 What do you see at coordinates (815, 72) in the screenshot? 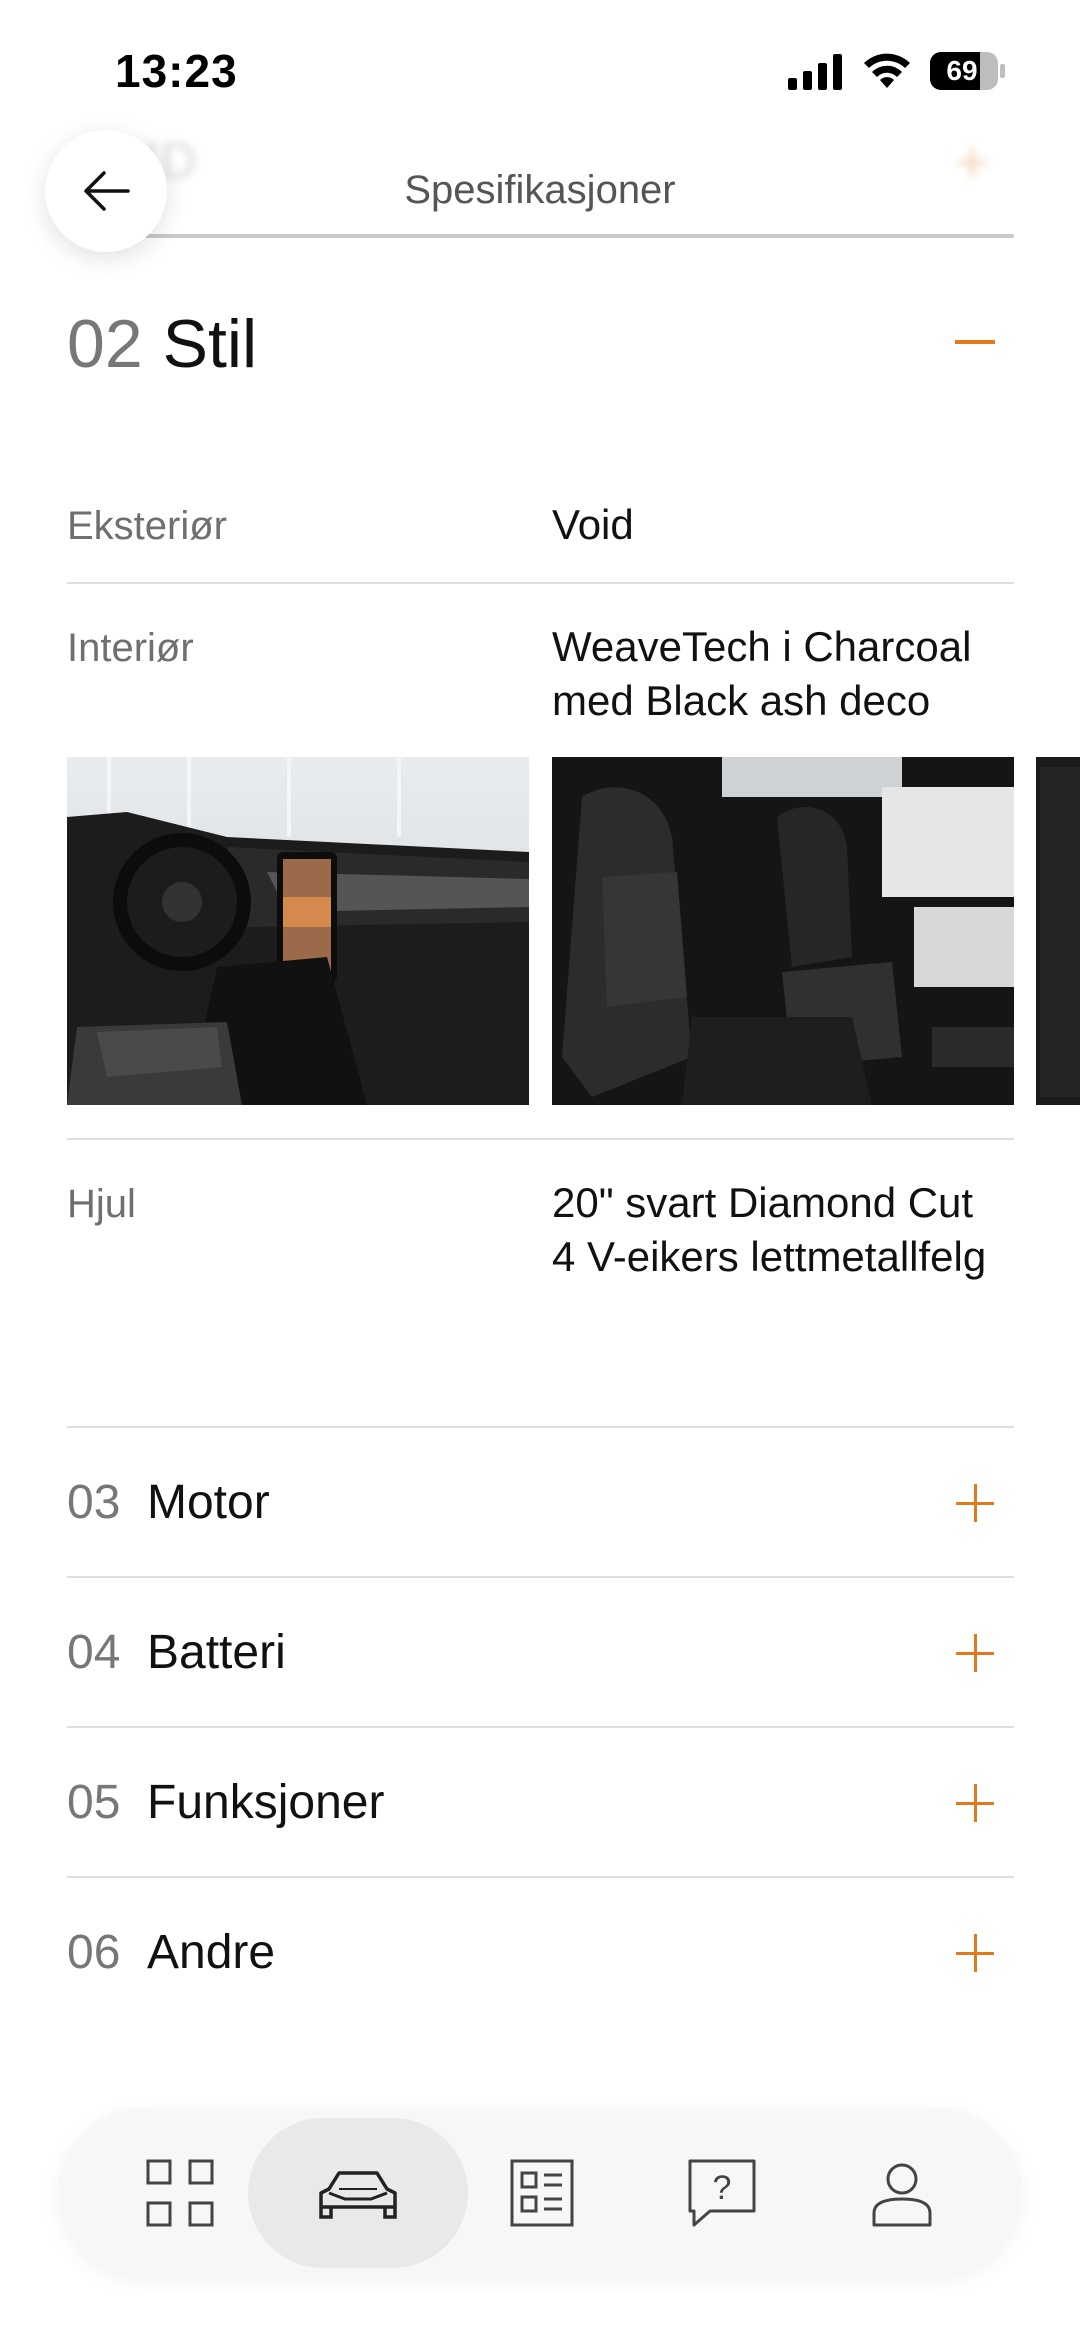
I see `signal-icon` at bounding box center [815, 72].